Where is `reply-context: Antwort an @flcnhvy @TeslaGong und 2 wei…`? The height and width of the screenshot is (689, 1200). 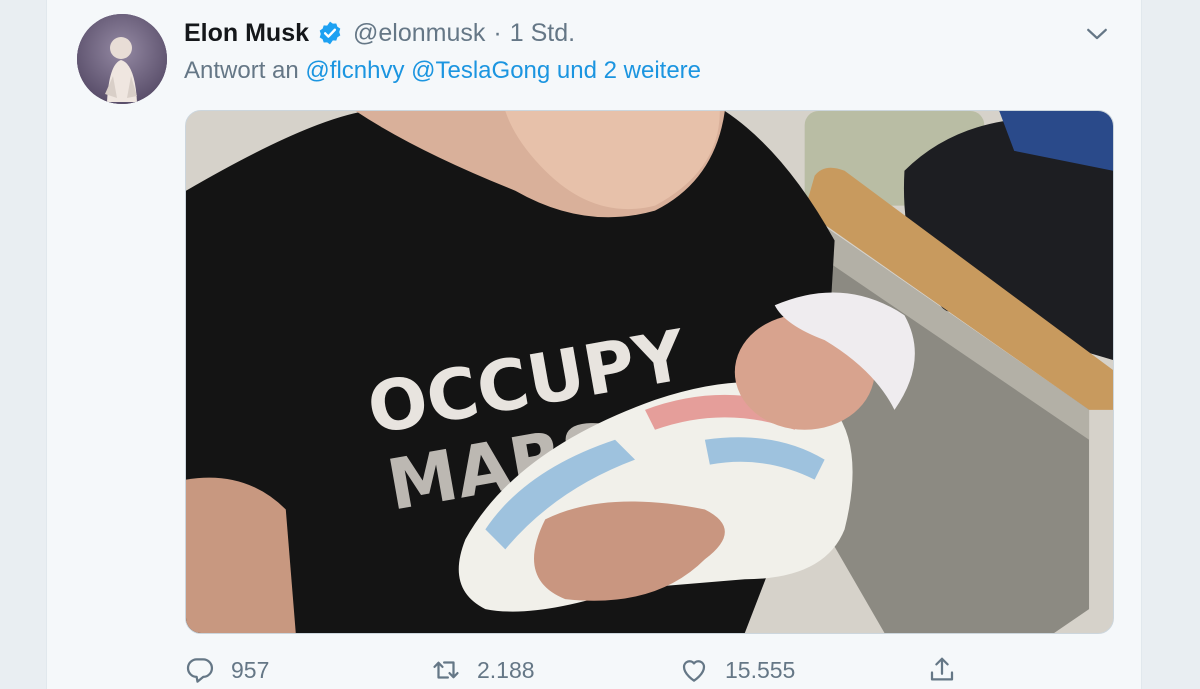 reply-context: Antwort an @flcnhvy @TeslaGong und 2 wei… is located at coordinates (442, 71).